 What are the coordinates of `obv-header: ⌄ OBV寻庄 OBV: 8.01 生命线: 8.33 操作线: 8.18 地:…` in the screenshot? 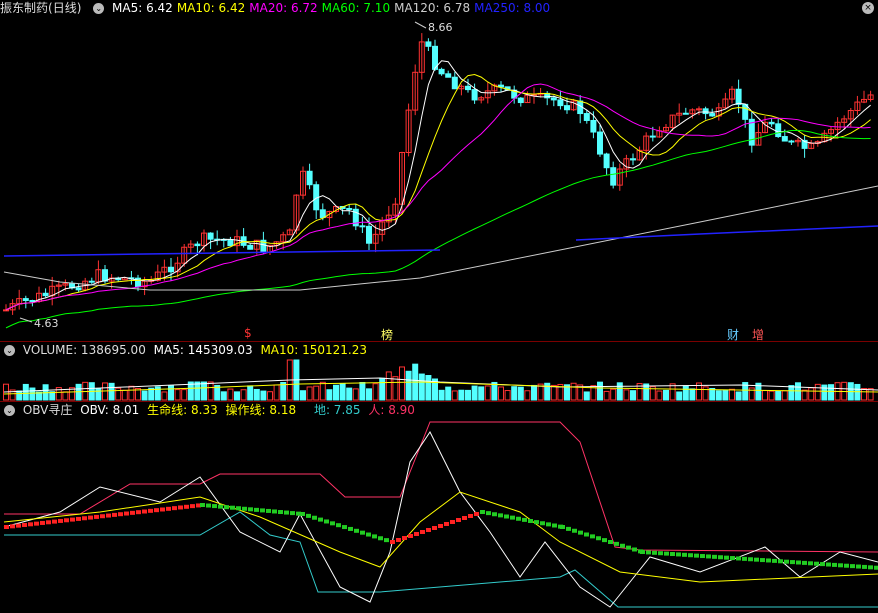 It's located at (209, 410).